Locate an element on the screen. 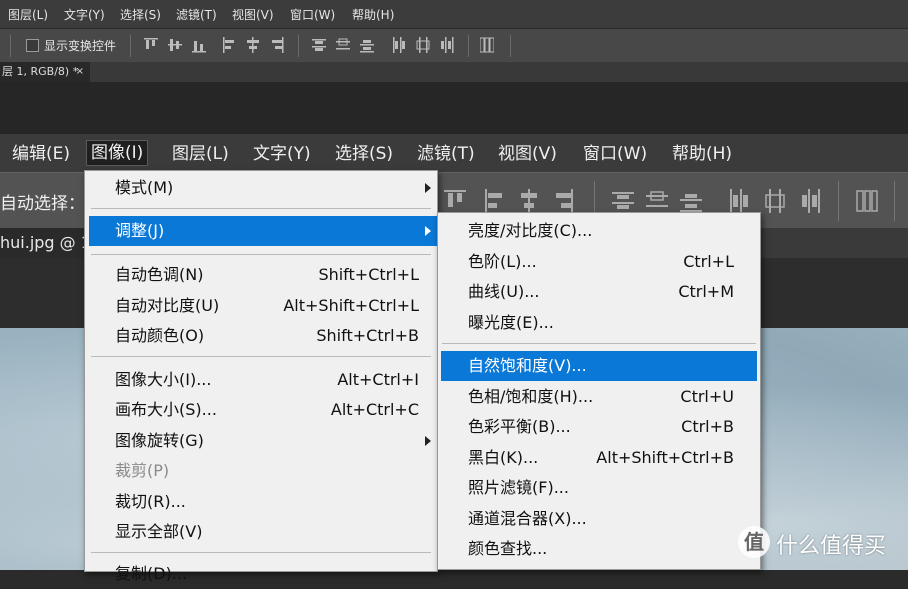  submenu-arrow-icon is located at coordinates (428, 441).